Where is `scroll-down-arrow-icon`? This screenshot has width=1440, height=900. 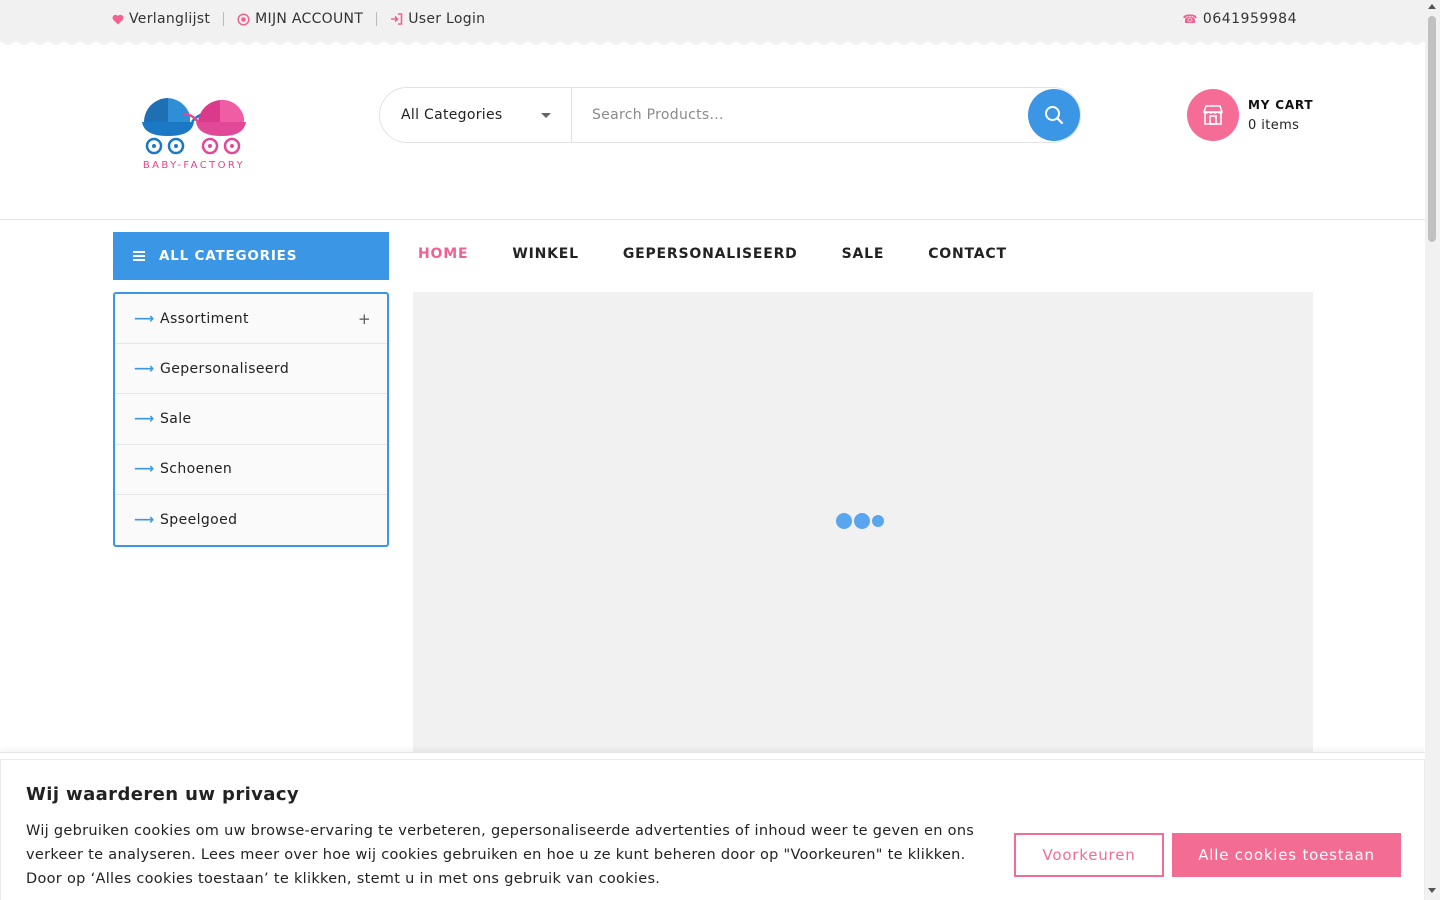 scroll-down-arrow-icon is located at coordinates (1432, 890).